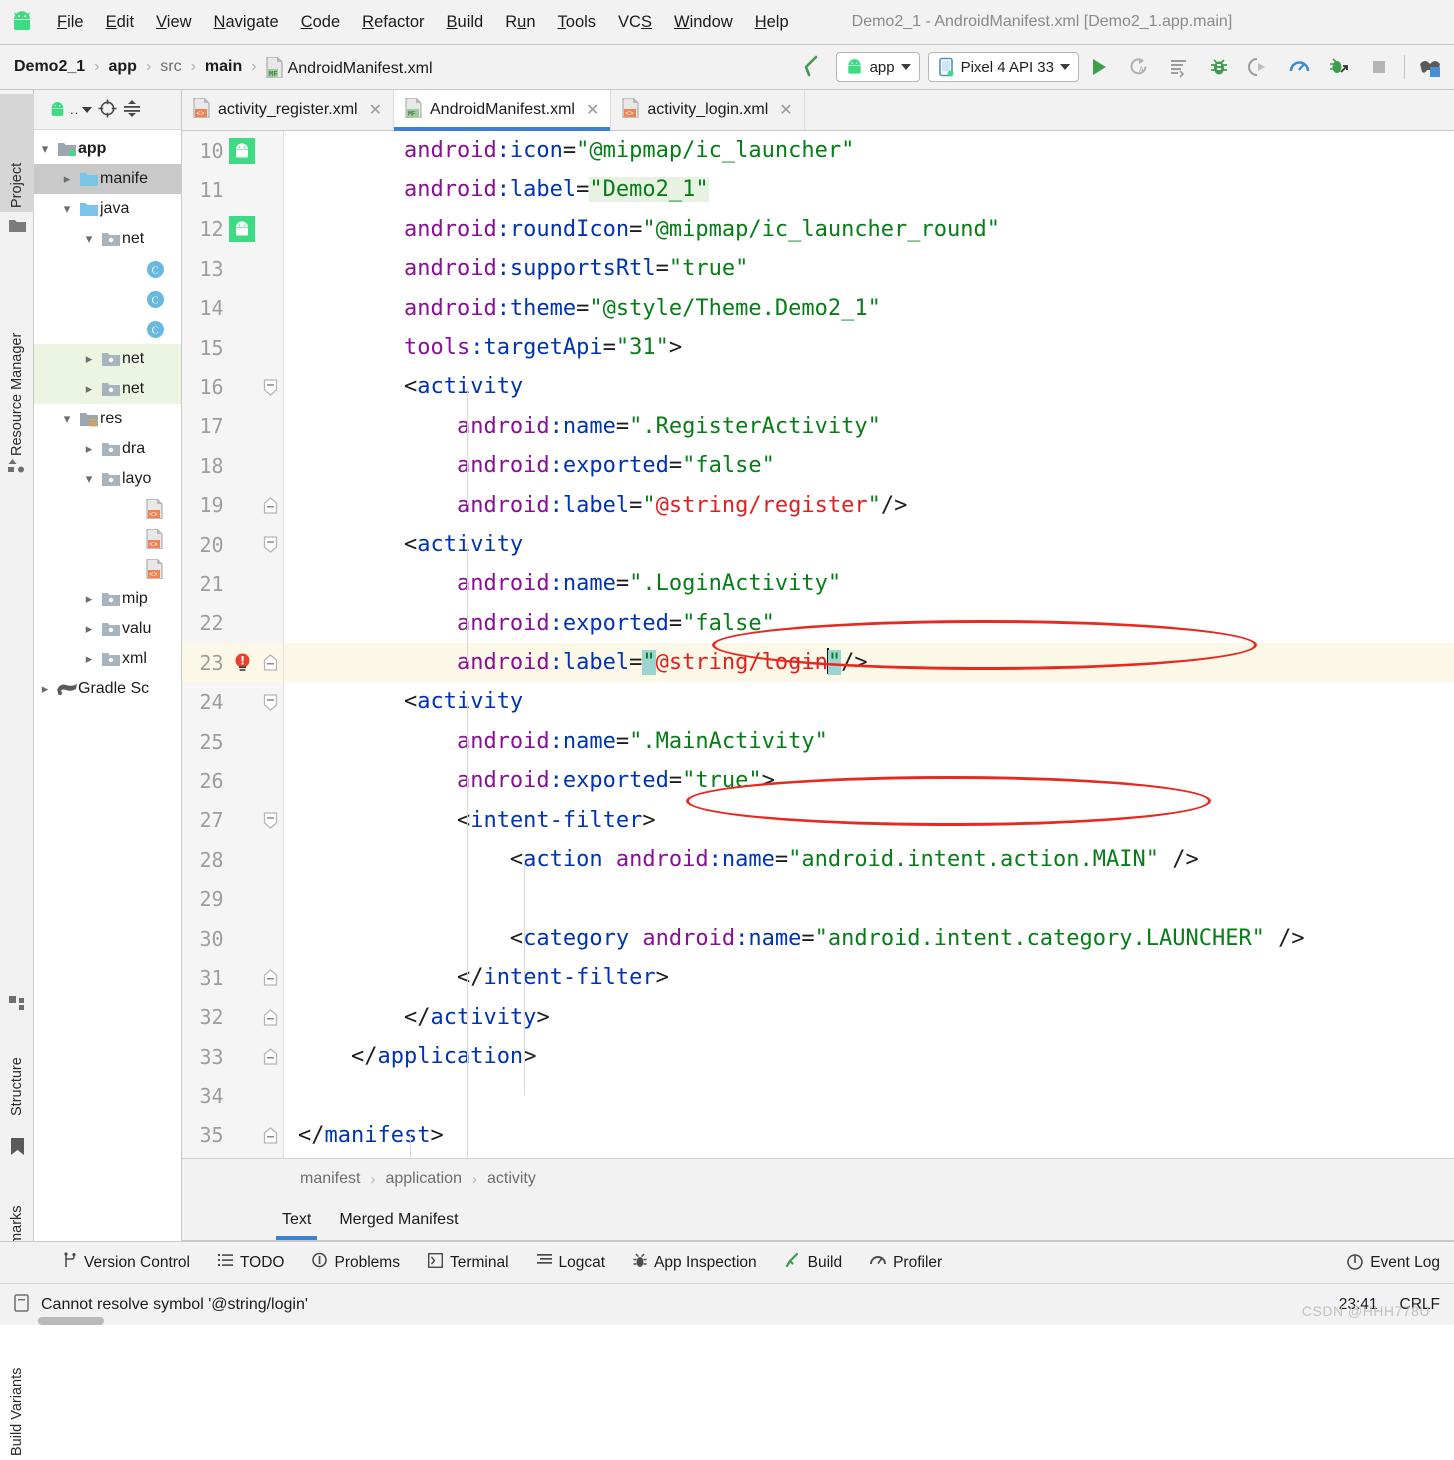 This screenshot has width=1454, height=1460. I want to click on menu-item-run: Run, so click(520, 22).